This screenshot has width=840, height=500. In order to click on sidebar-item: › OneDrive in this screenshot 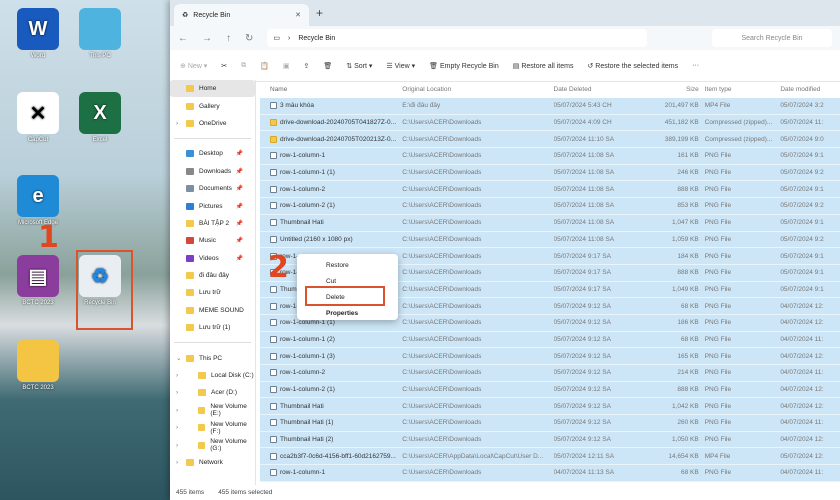, I will do `click(212, 123)`.